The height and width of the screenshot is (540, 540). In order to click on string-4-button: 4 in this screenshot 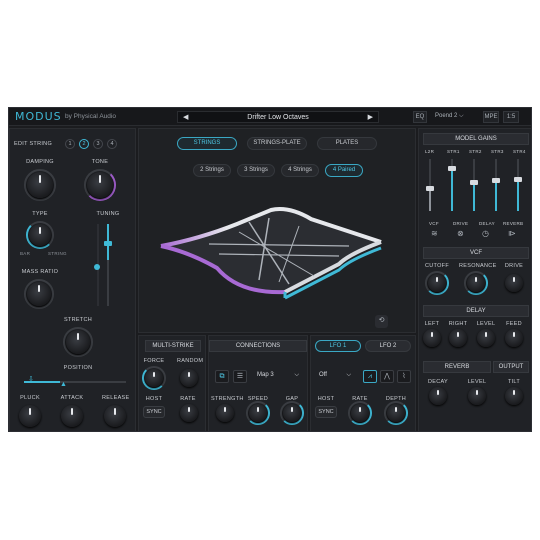, I will do `click(112, 144)`.